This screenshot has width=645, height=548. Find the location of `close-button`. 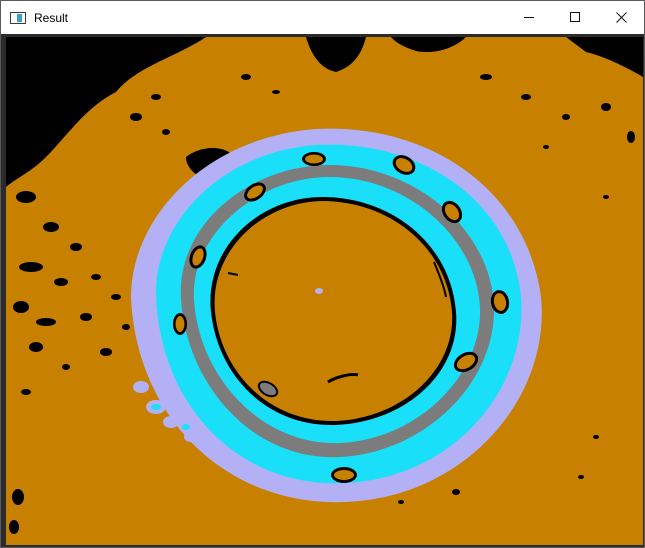

close-button is located at coordinates (621, 17).